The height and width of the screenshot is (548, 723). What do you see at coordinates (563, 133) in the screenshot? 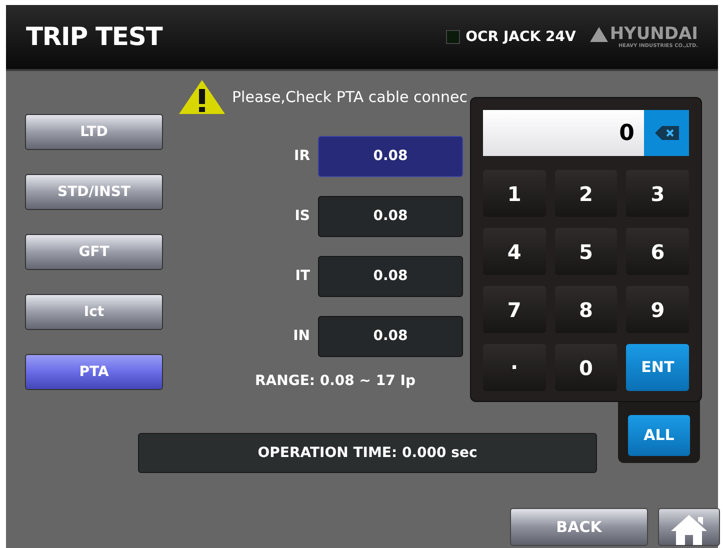
I see `keypad-display: 0` at bounding box center [563, 133].